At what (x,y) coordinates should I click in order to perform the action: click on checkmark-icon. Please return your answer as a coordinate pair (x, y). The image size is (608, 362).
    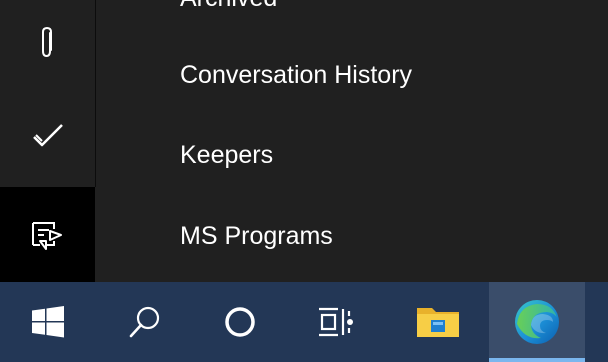
    Looking at the image, I should click on (48, 136).